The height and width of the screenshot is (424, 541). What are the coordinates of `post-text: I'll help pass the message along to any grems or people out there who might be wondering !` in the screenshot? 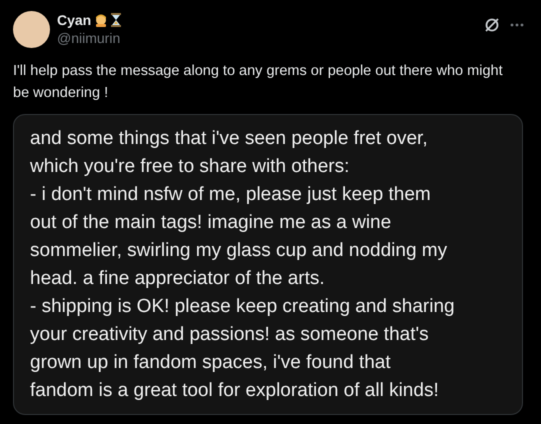 It's located at (258, 82).